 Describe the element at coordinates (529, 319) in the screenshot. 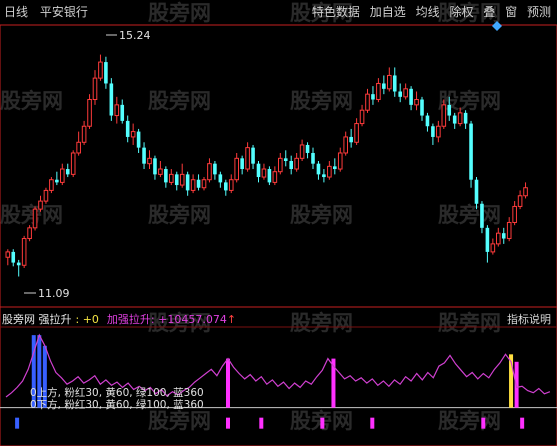

I see `indicator-explain-button: 指标说明` at that location.